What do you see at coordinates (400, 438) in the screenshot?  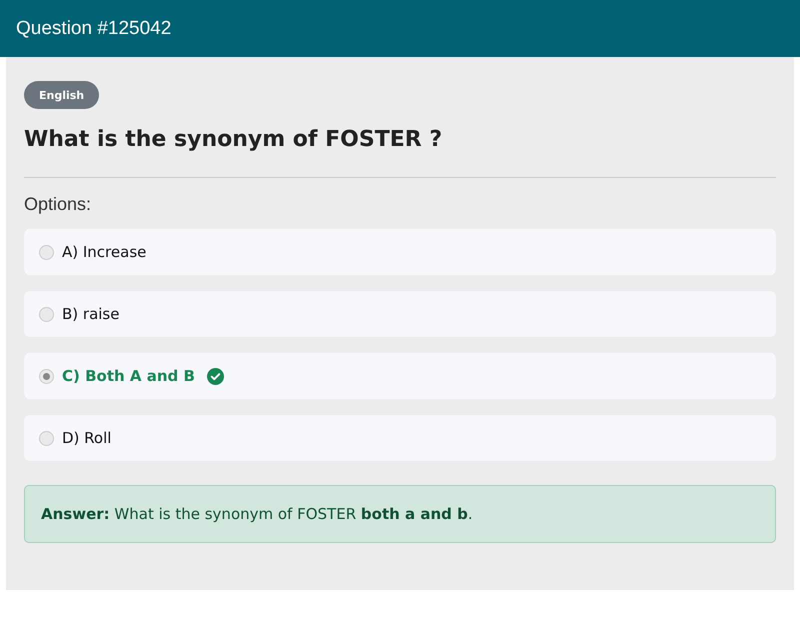 I see `option-row: D) Roll` at bounding box center [400, 438].